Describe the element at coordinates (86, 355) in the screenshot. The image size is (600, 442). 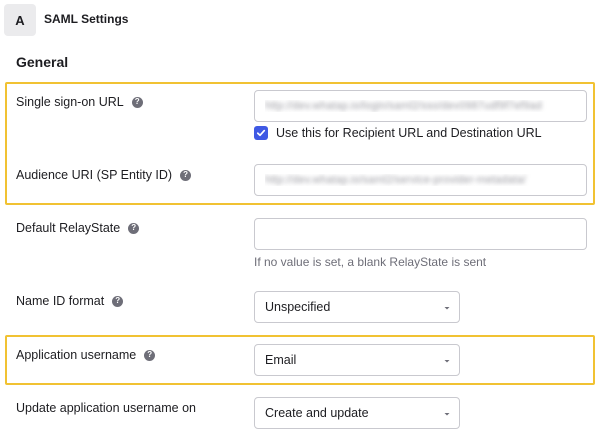
I see `app-username-label: Application username ?` at that location.